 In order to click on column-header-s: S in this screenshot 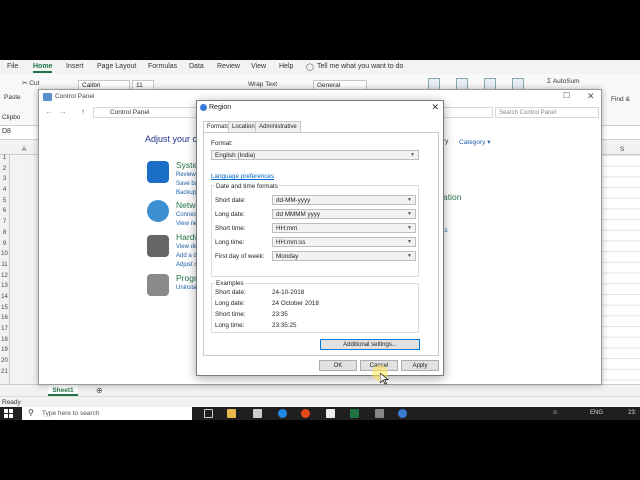, I will do `click(622, 149)`.